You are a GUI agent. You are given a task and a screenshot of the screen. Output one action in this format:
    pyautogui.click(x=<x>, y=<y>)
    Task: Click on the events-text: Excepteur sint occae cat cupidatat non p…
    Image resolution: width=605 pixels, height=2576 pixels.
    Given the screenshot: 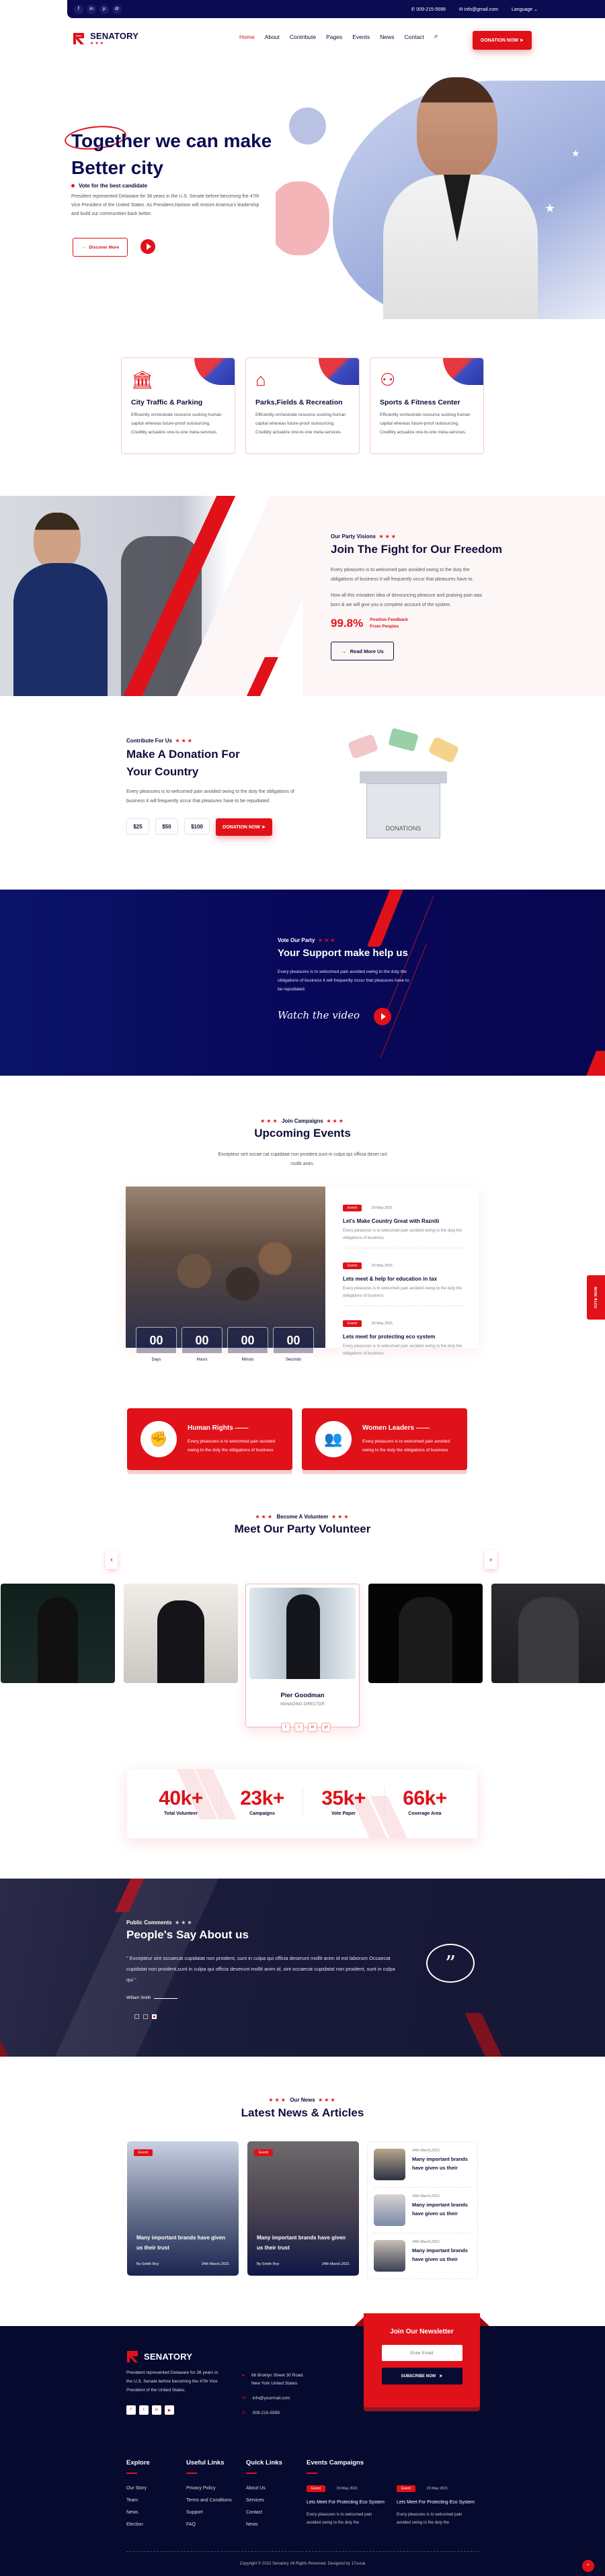 What is the action you would take?
    pyautogui.click(x=302, y=1159)
    